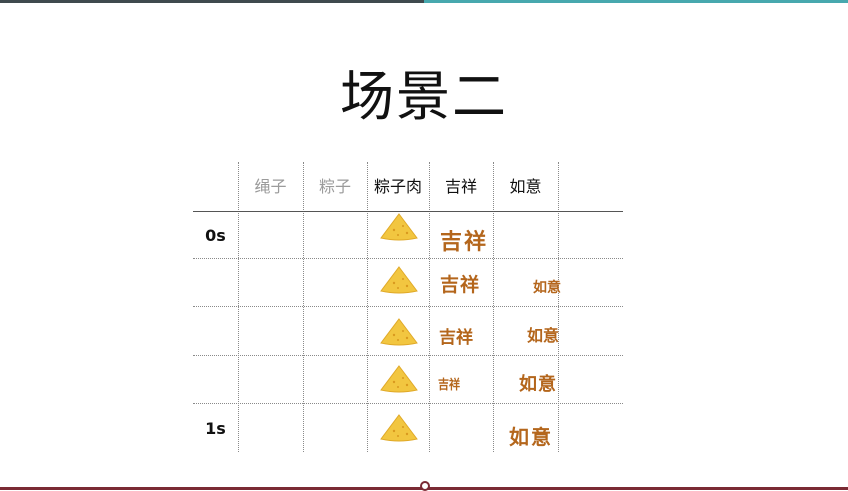 This screenshot has height=491, width=848. I want to click on column-header-zongzi: 粽子, so click(334, 186).